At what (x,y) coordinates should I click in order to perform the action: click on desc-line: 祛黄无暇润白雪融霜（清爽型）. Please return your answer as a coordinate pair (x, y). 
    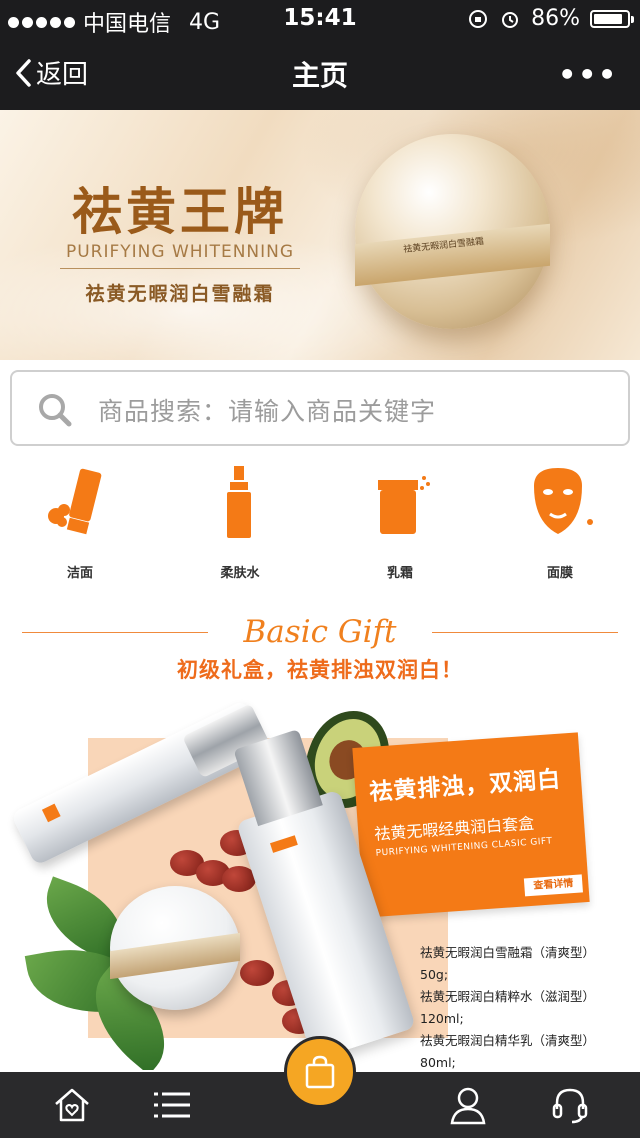
    Looking at the image, I should click on (508, 952).